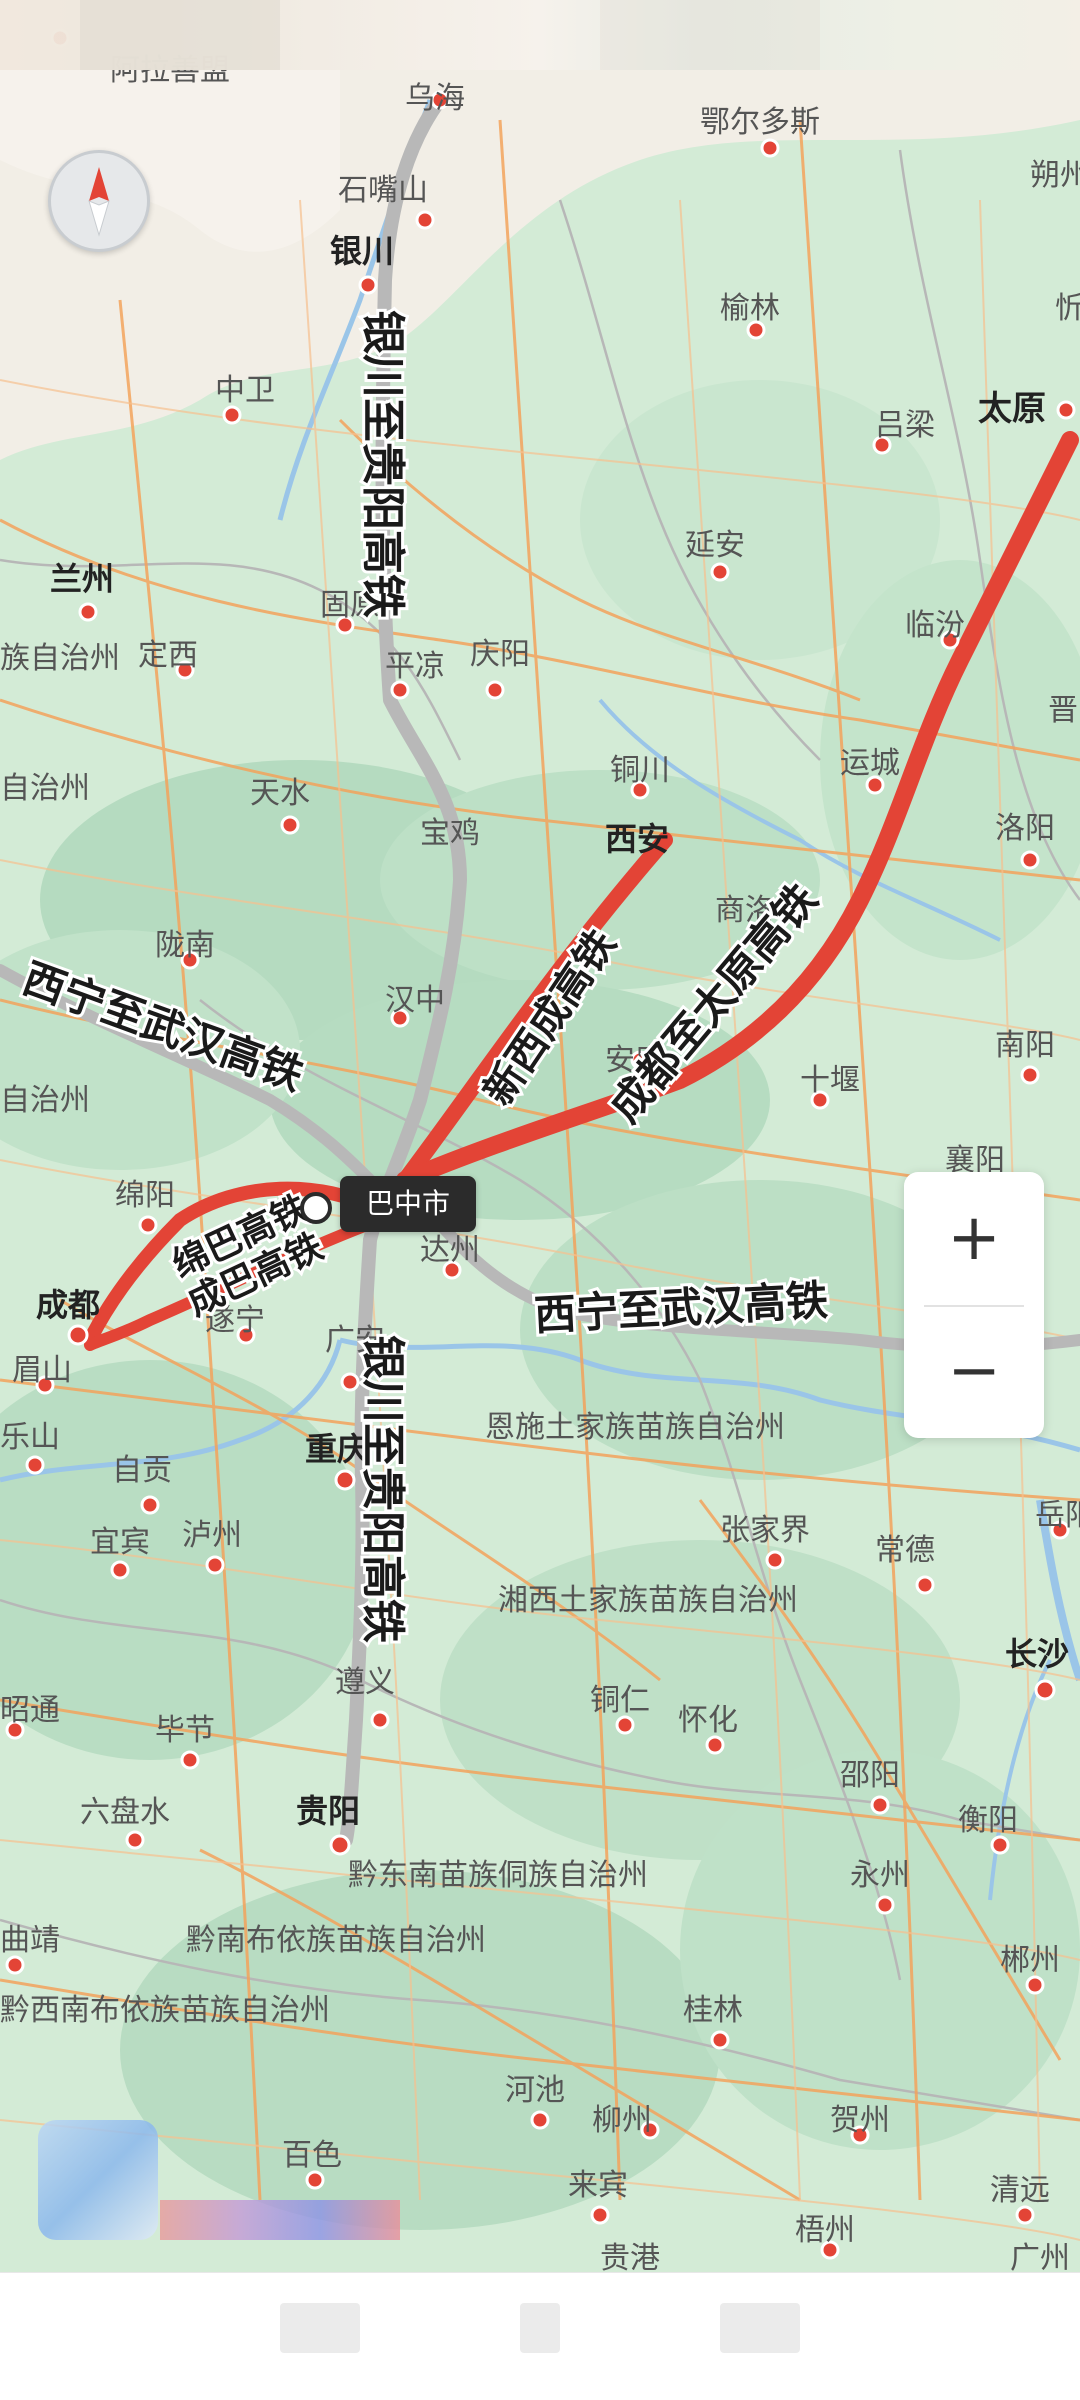 The width and height of the screenshot is (1080, 2400). Describe the element at coordinates (30, 1710) in the screenshot. I see `place-label: 昭通` at that location.